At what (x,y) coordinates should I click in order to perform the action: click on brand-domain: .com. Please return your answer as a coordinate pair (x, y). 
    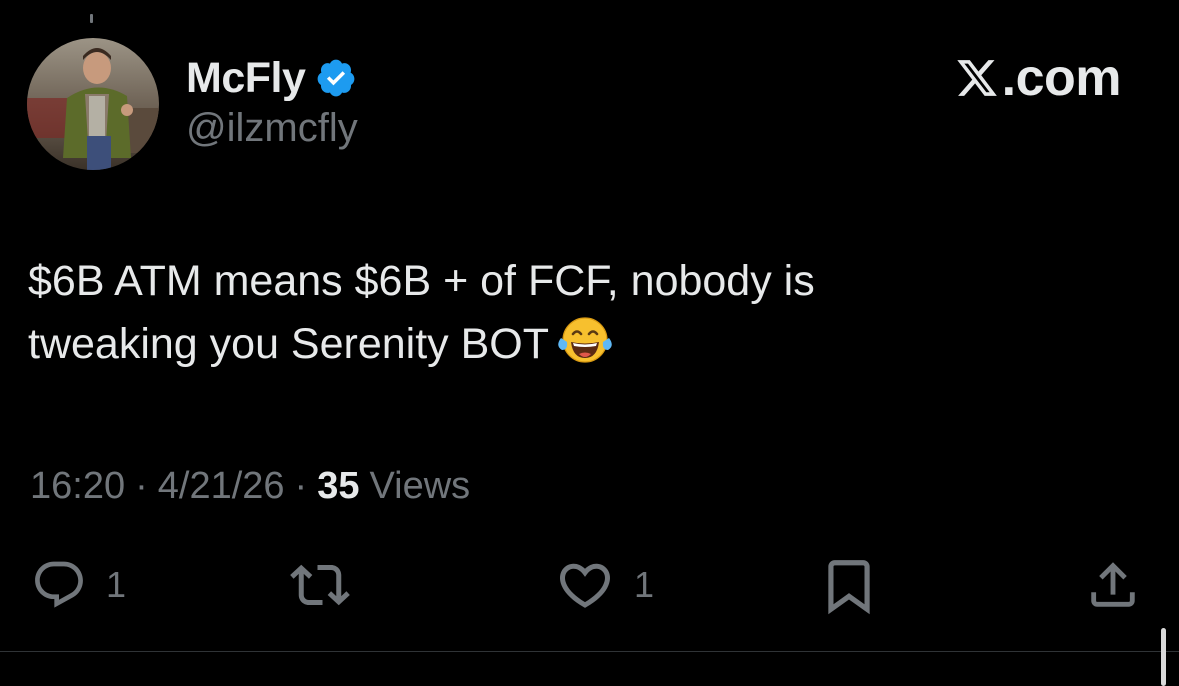
    Looking at the image, I should click on (1061, 78).